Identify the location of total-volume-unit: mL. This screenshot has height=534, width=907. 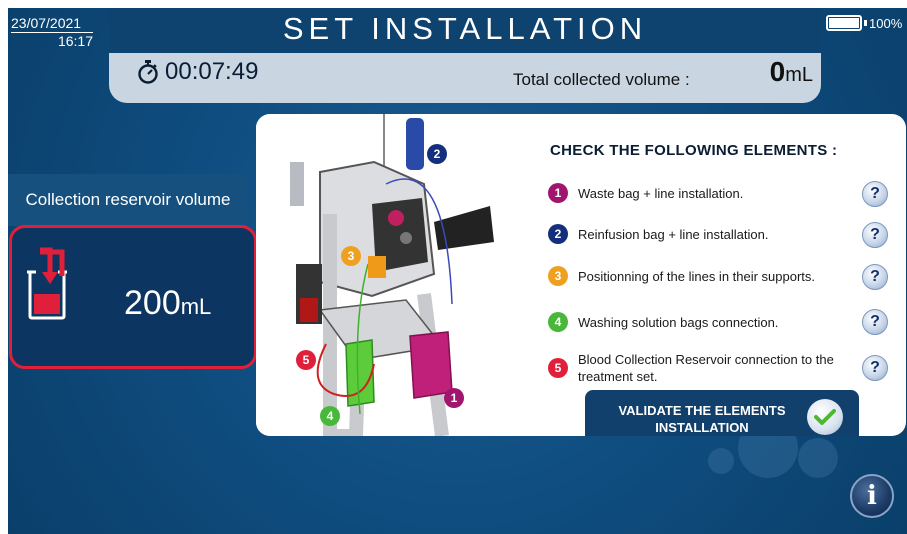
(799, 75).